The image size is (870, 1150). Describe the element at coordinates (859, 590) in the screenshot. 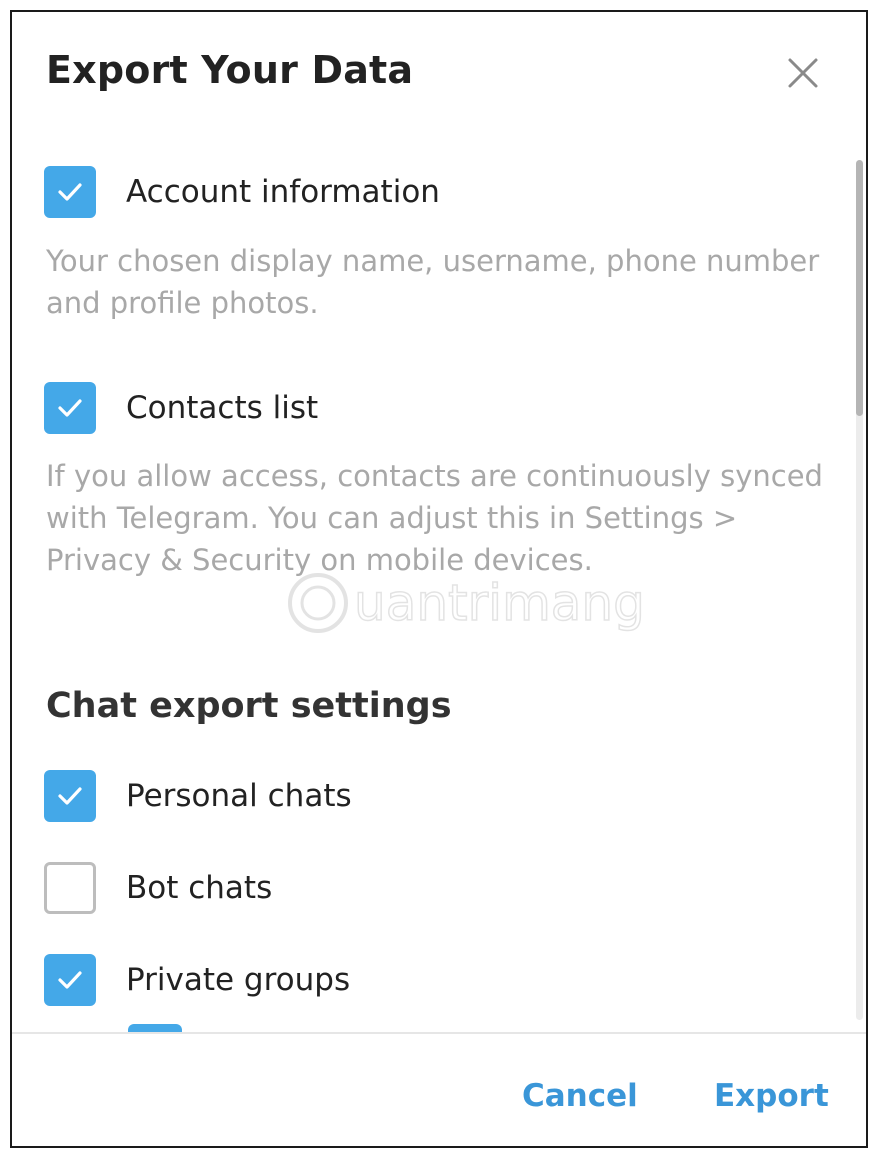

I see `scrollbar-track` at that location.